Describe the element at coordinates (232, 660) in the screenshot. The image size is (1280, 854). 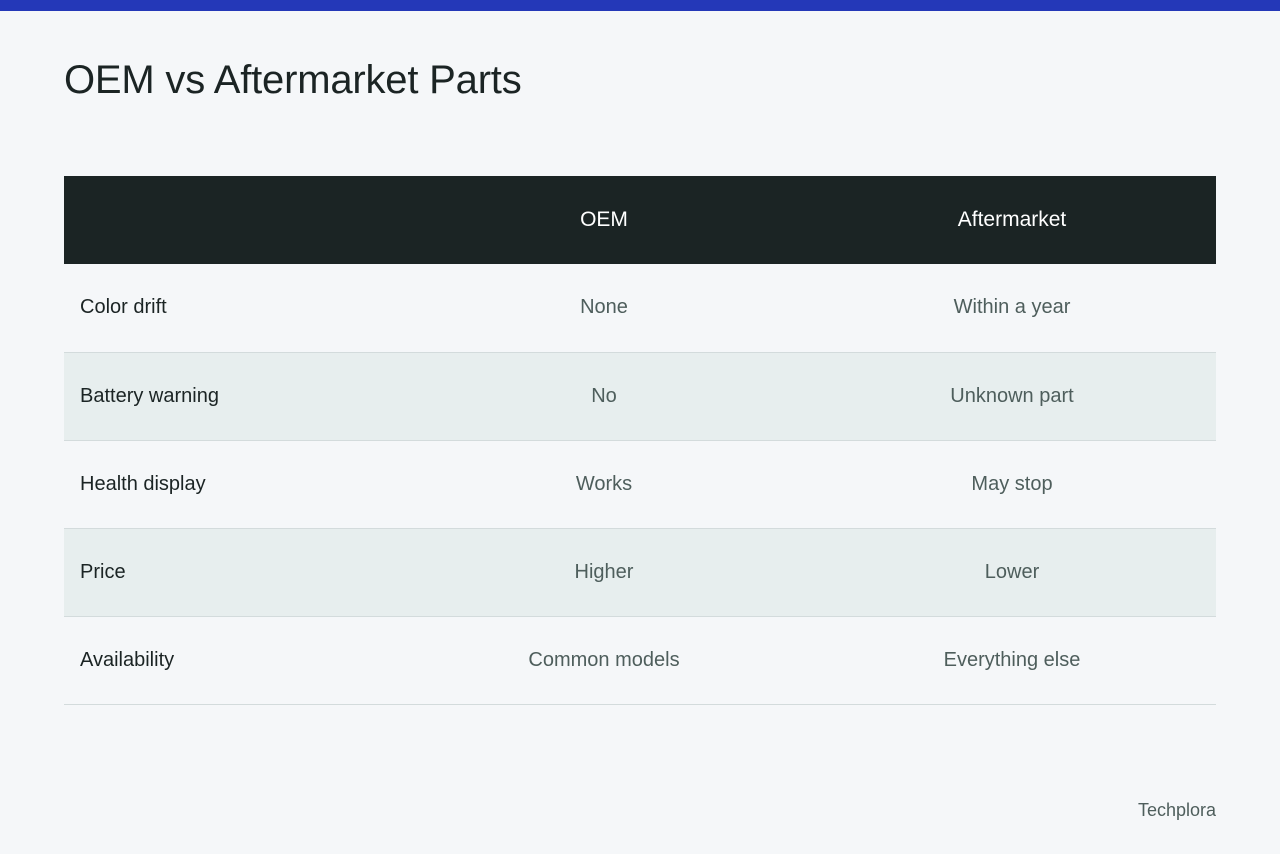
I see `row-label: Availability` at that location.